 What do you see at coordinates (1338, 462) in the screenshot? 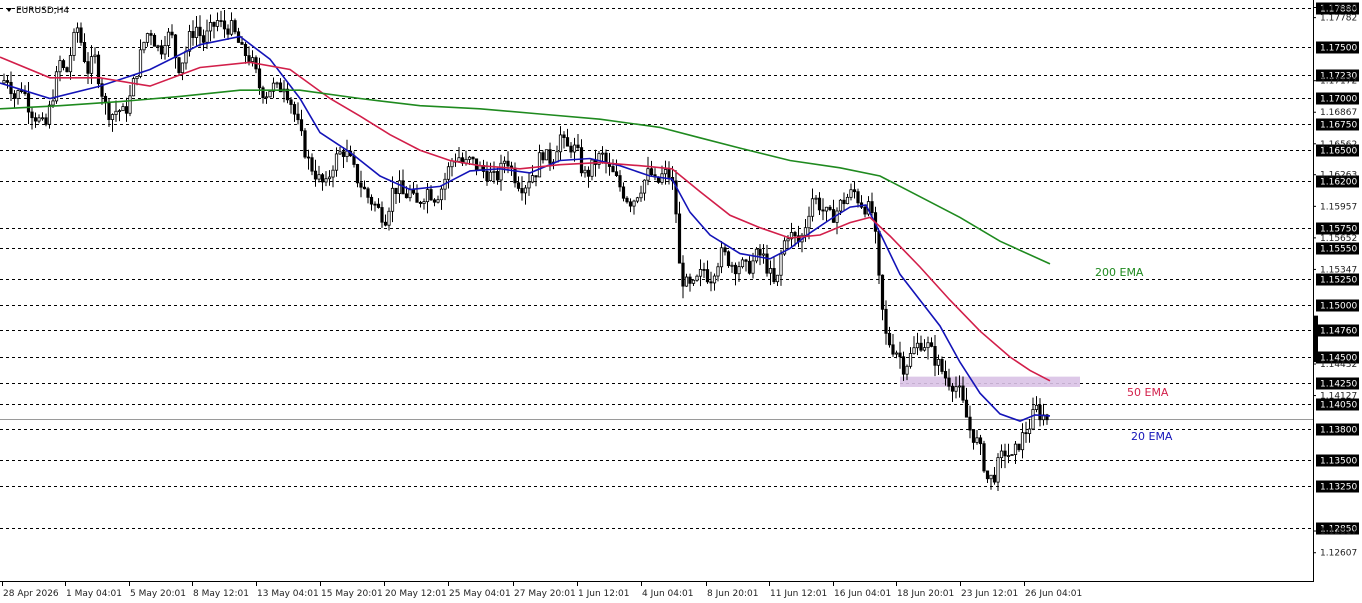
I see `price-tag-label: 1.13500` at bounding box center [1338, 462].